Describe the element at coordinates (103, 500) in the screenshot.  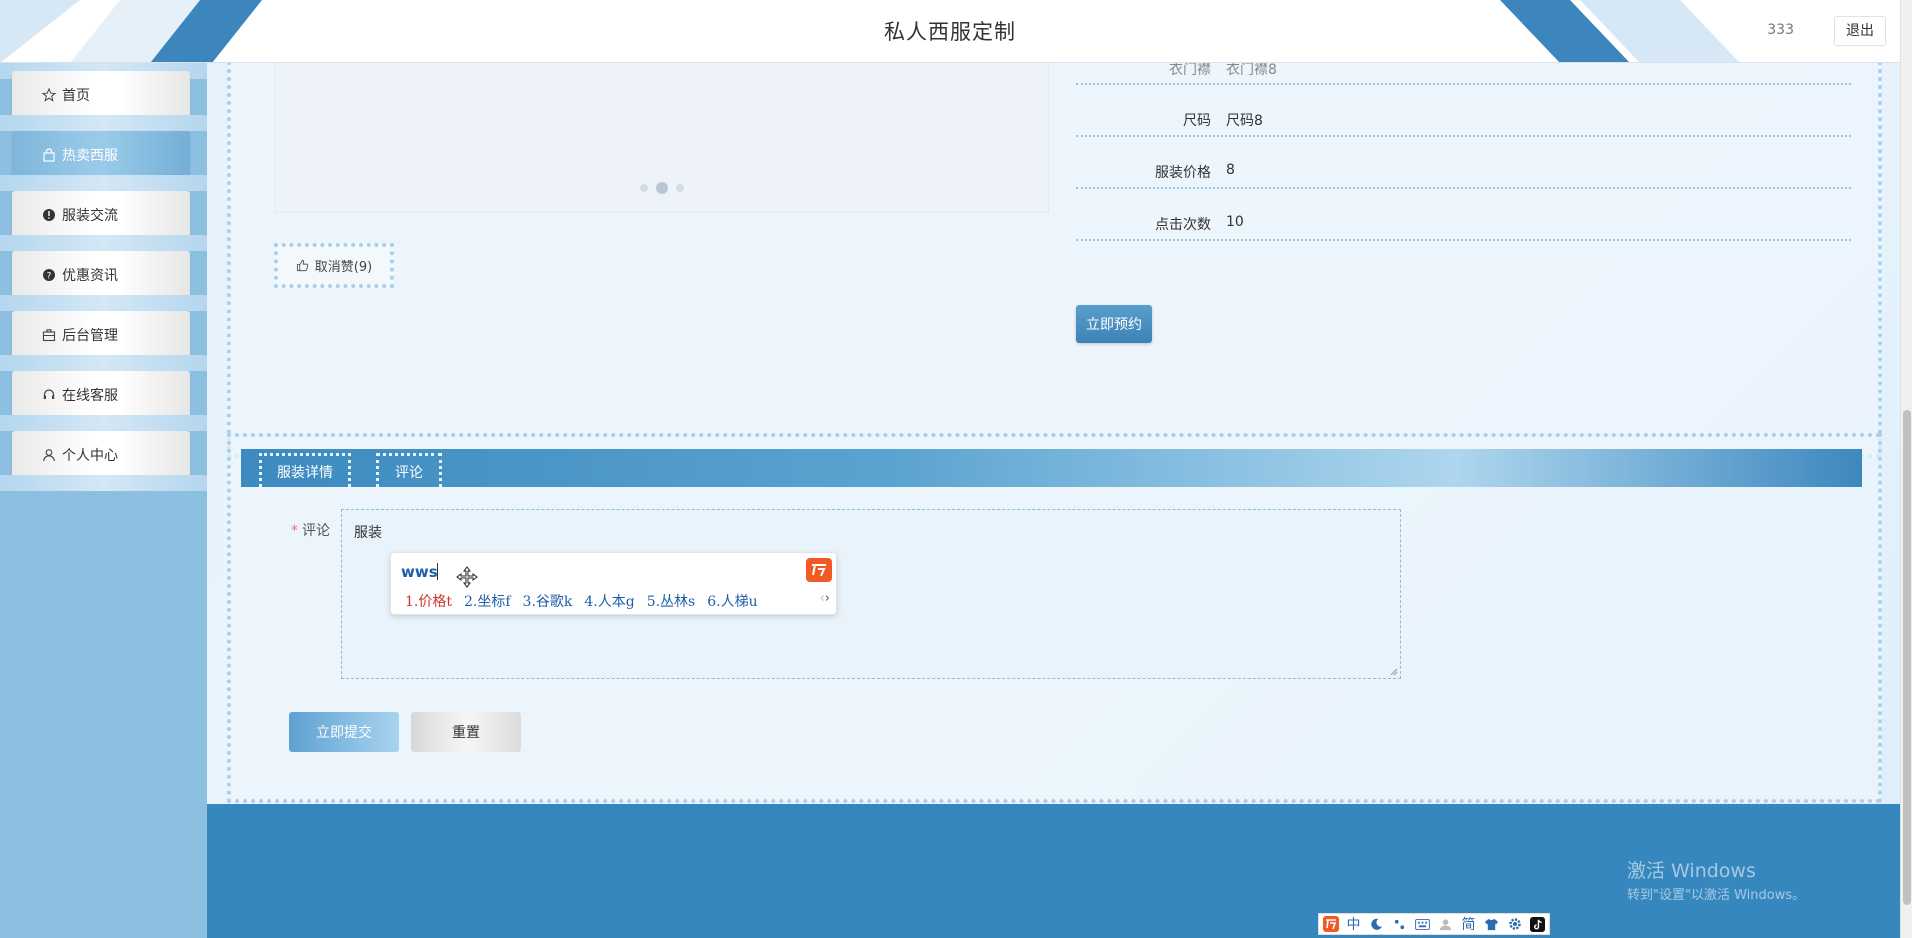
I see `sidebar: 首页 热卖西服 服装交流 ? 优惠资讯 后台管理 在线客服 个人中心` at that location.